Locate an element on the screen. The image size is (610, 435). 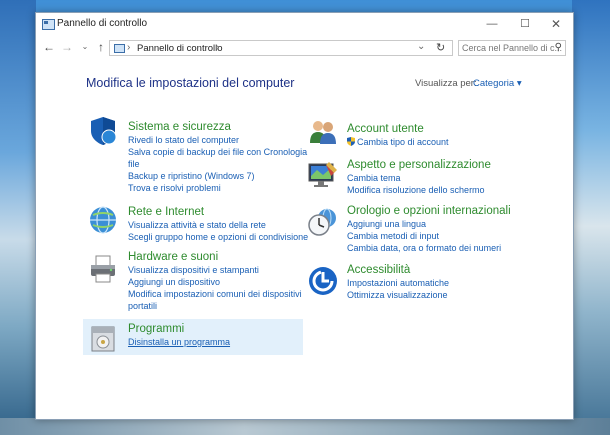
printer-icon is located at coordinates (103, 269).